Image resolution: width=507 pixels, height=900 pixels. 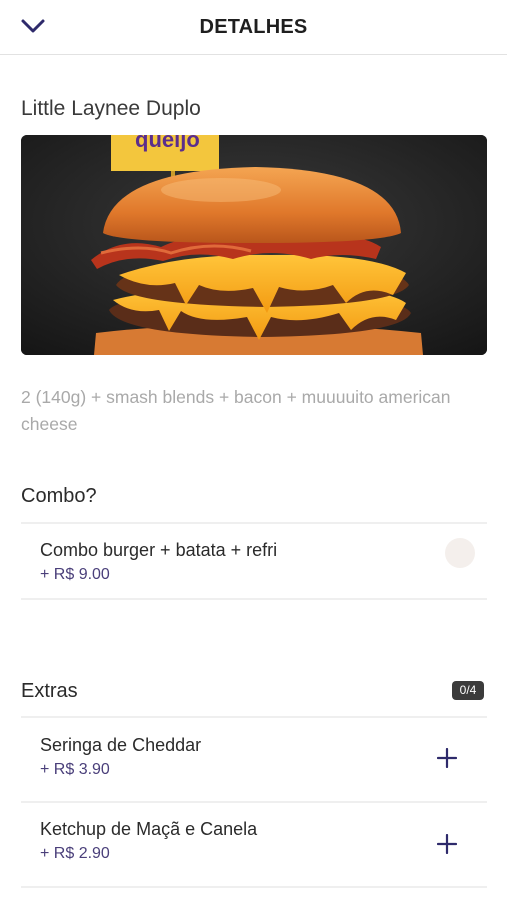 I want to click on extras-section-title: Extras, so click(x=49, y=691).